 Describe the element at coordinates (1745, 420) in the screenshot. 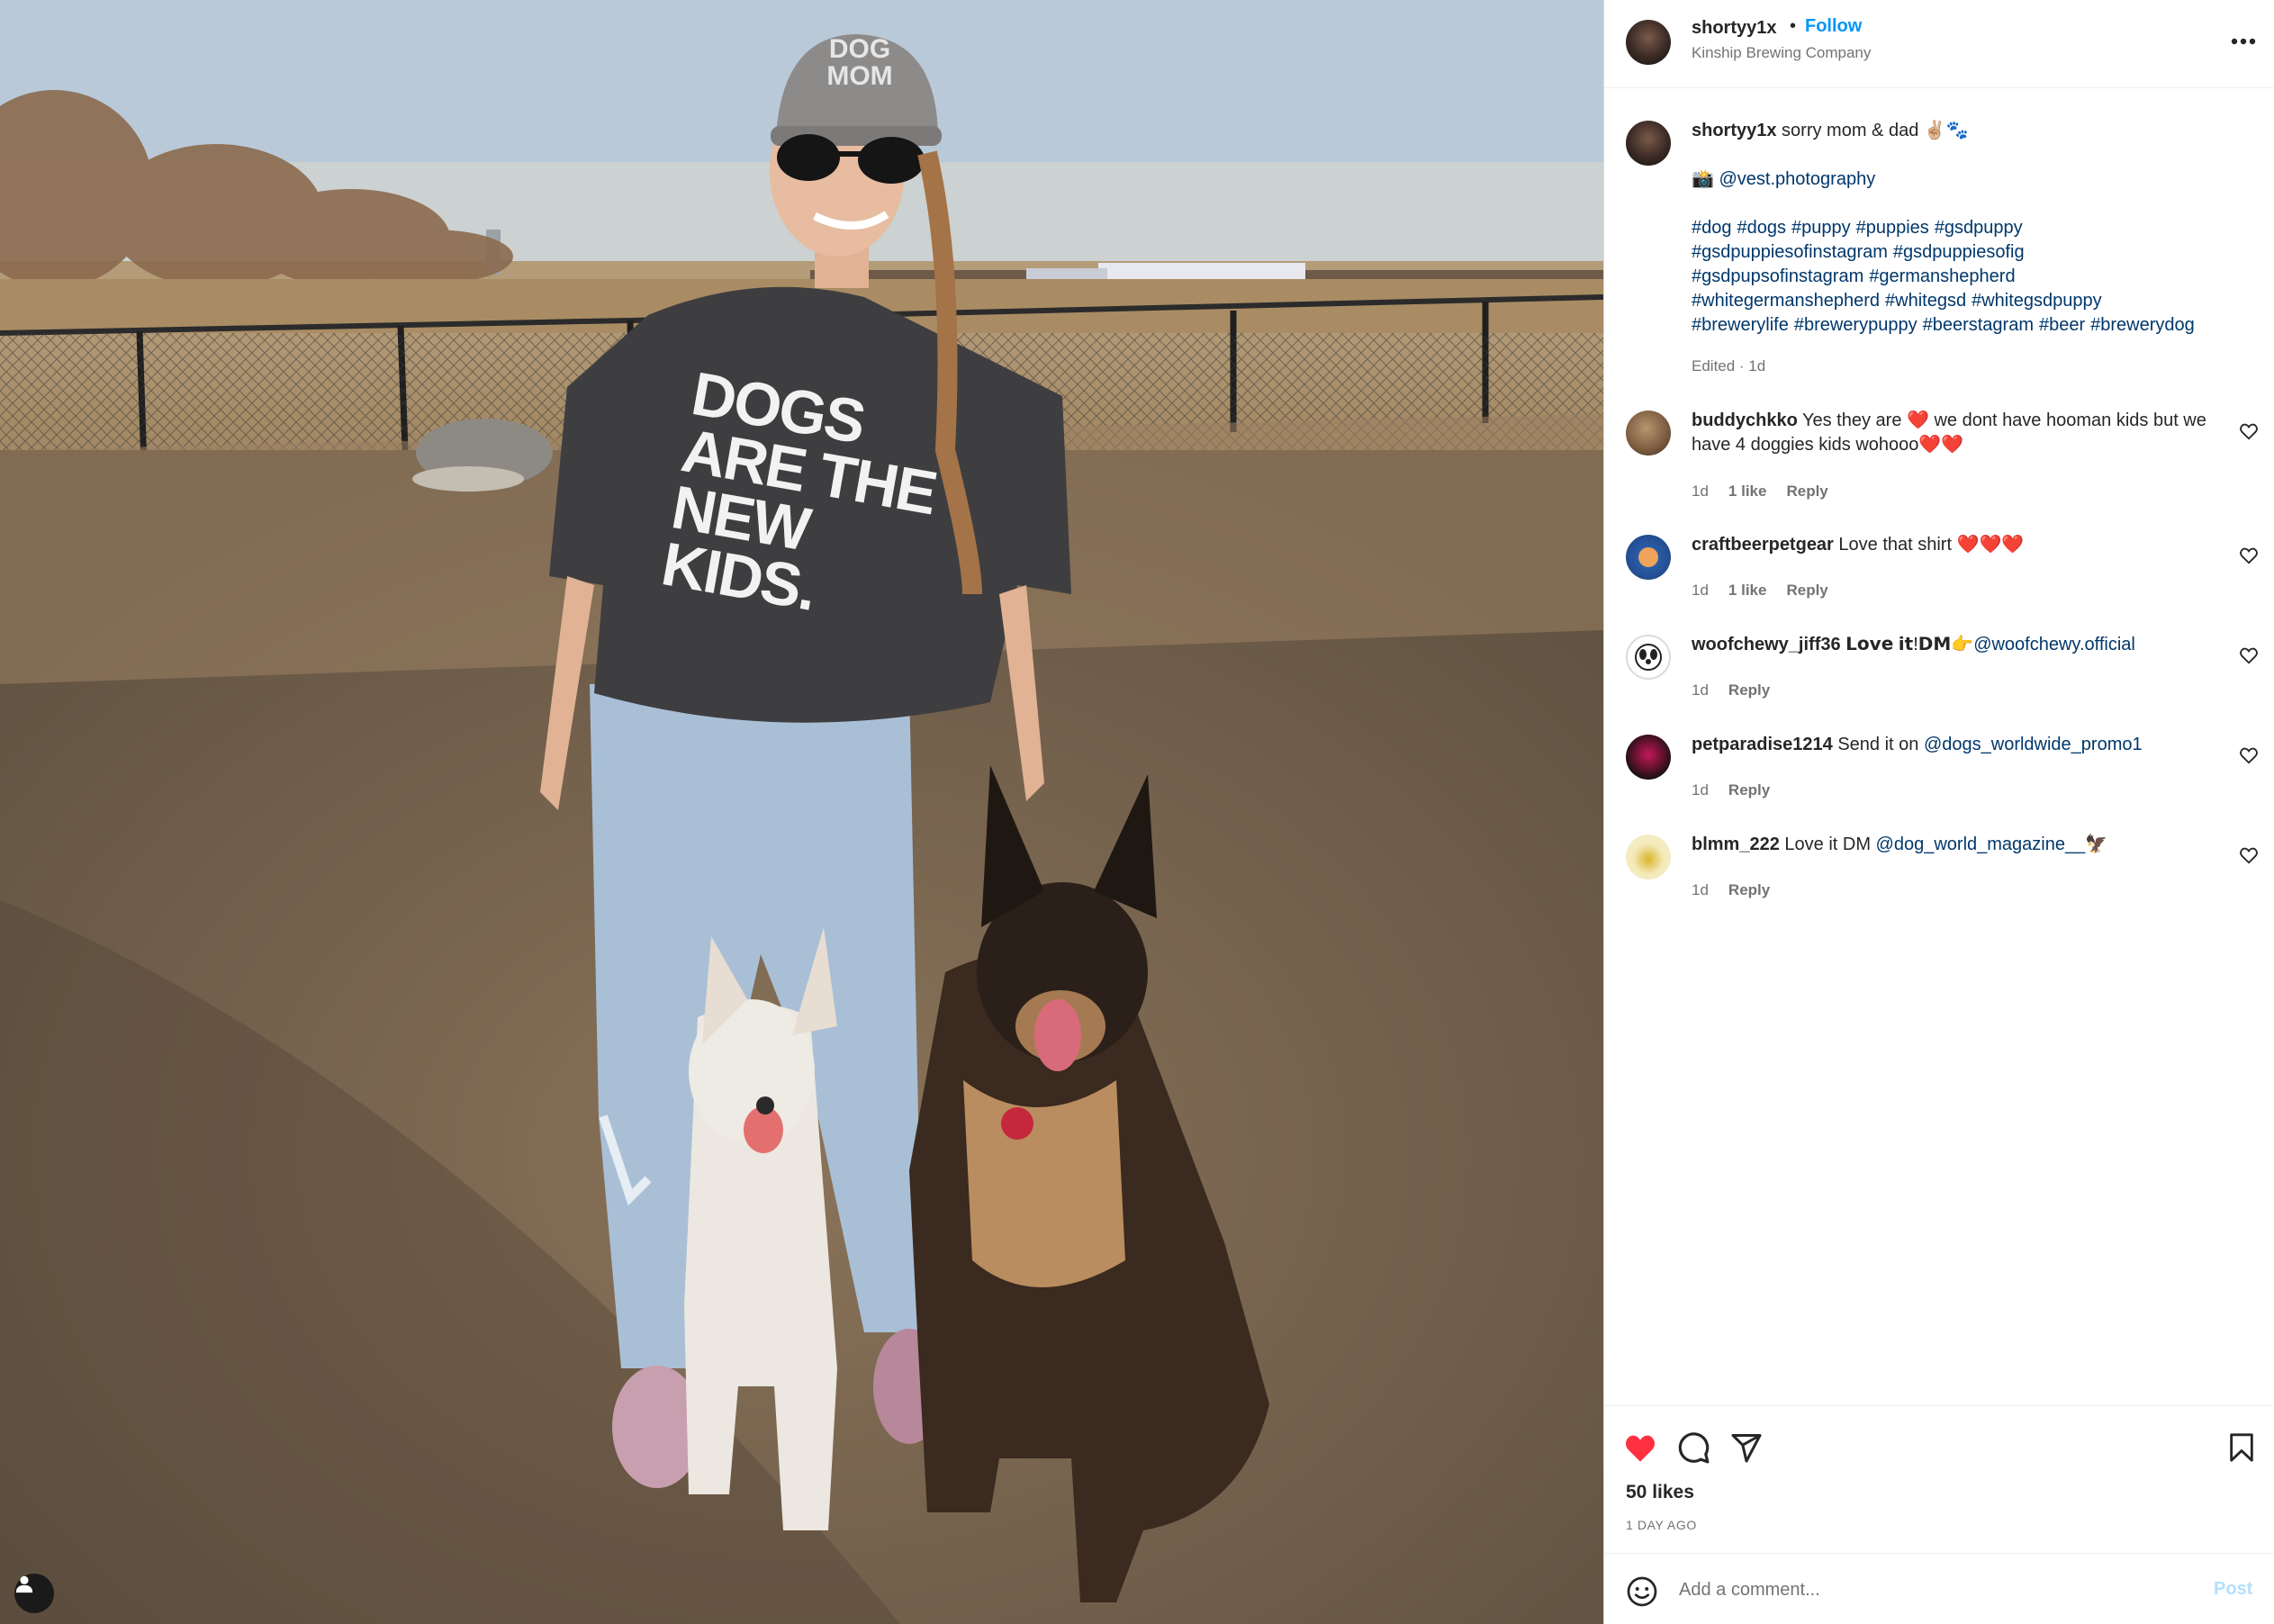

I see `commenter-username: buddychkko` at that location.